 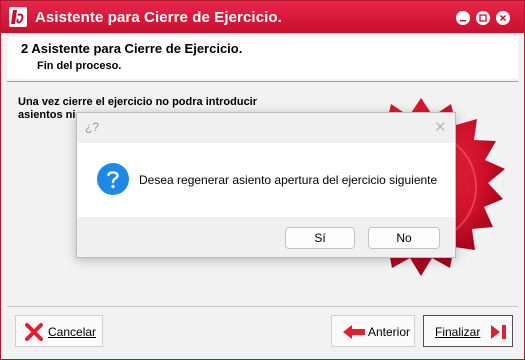 I want to click on finish-icon, so click(x=498, y=332).